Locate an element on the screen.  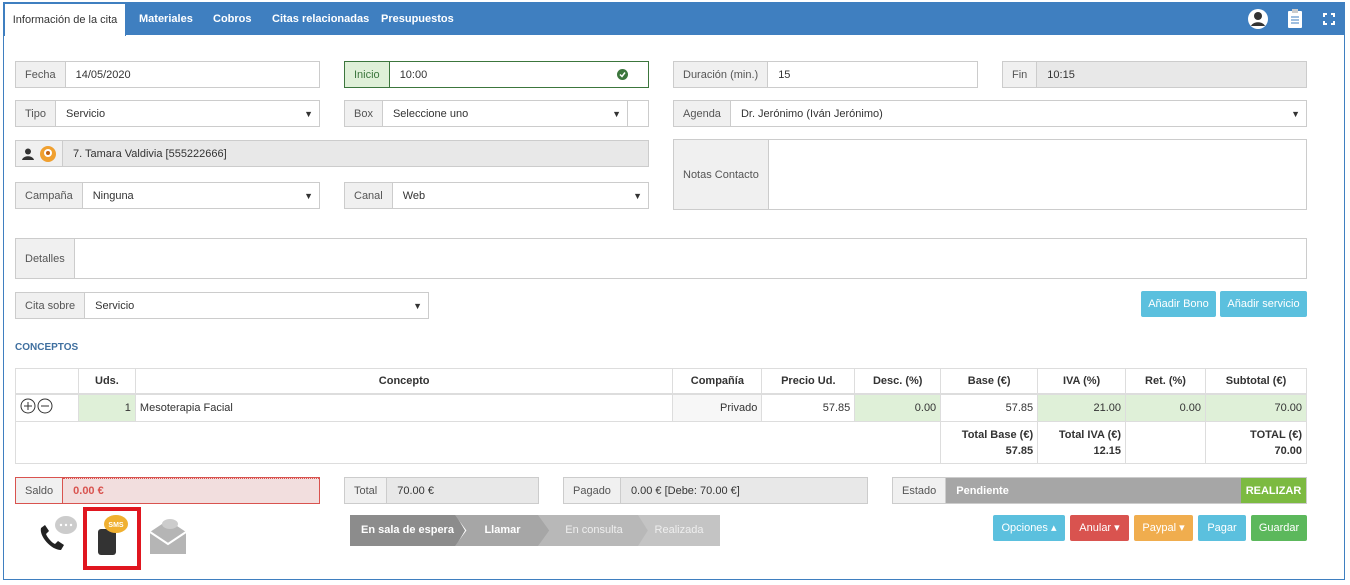
realizar-button: REALIZAR is located at coordinates (1273, 490).